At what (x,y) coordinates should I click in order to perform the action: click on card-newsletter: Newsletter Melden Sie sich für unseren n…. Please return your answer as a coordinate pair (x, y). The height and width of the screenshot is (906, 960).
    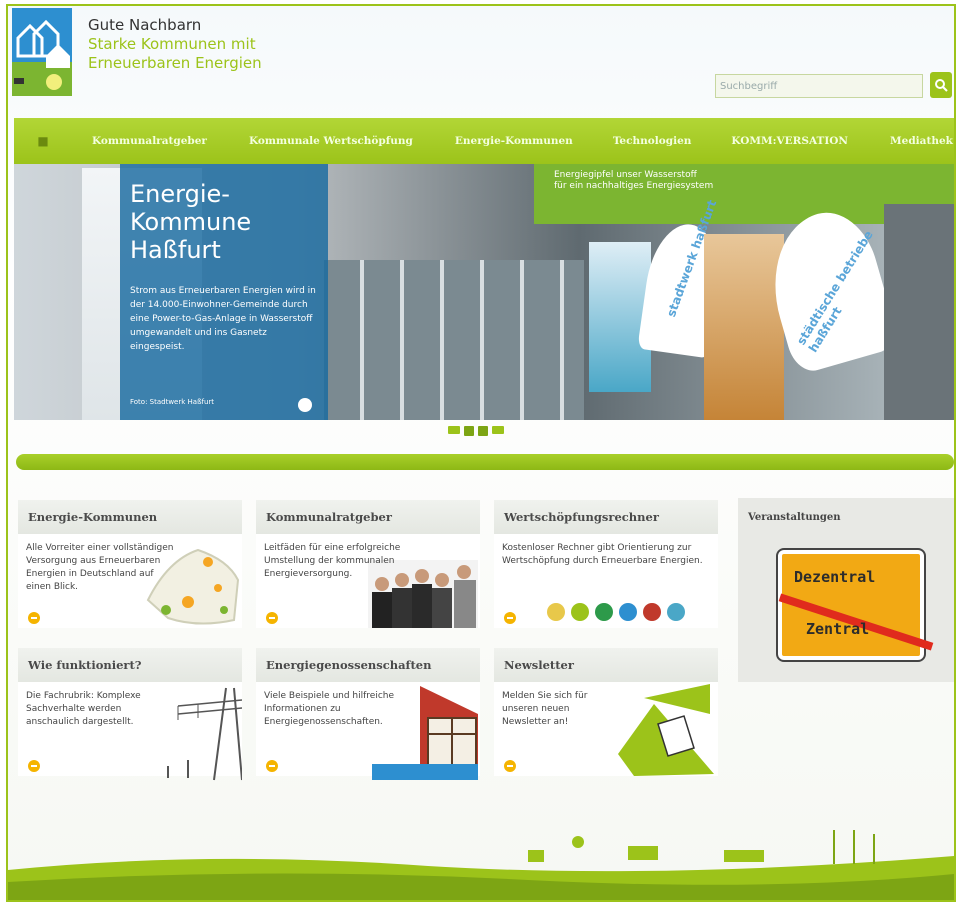
    Looking at the image, I should click on (606, 718).